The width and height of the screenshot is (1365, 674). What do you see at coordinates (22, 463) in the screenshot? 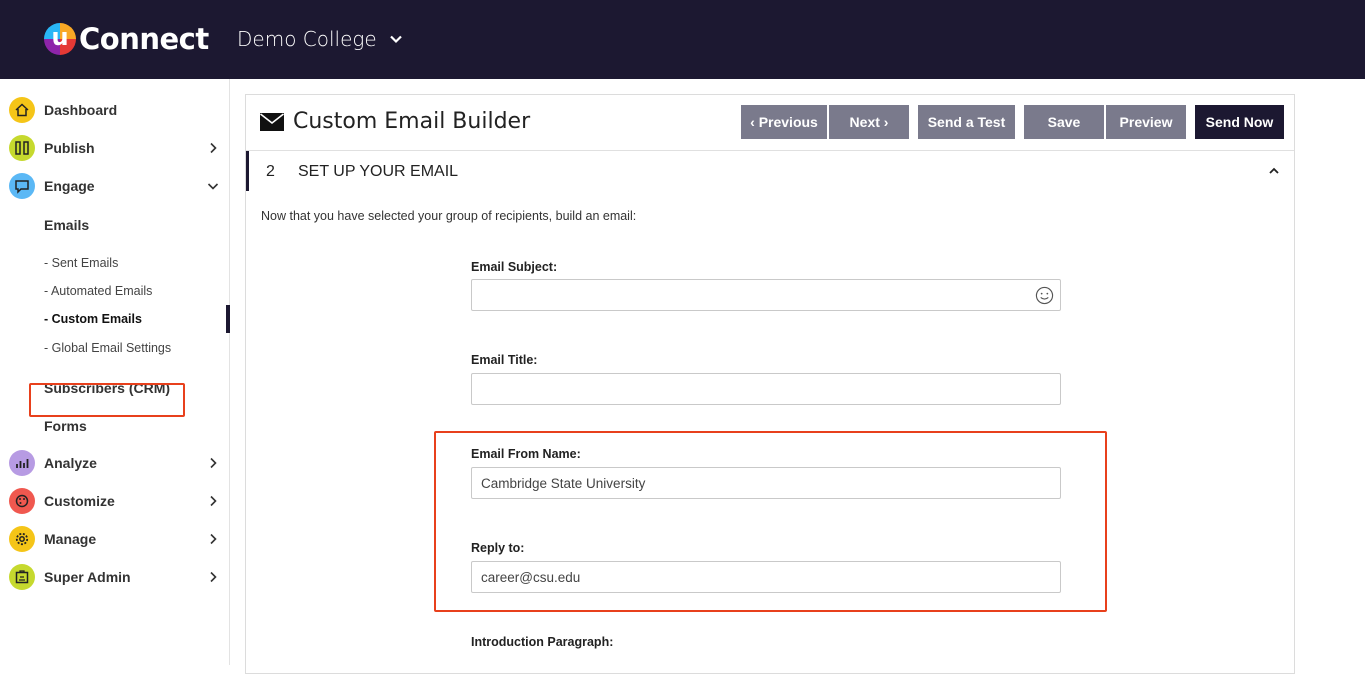
I see `chart-icon` at bounding box center [22, 463].